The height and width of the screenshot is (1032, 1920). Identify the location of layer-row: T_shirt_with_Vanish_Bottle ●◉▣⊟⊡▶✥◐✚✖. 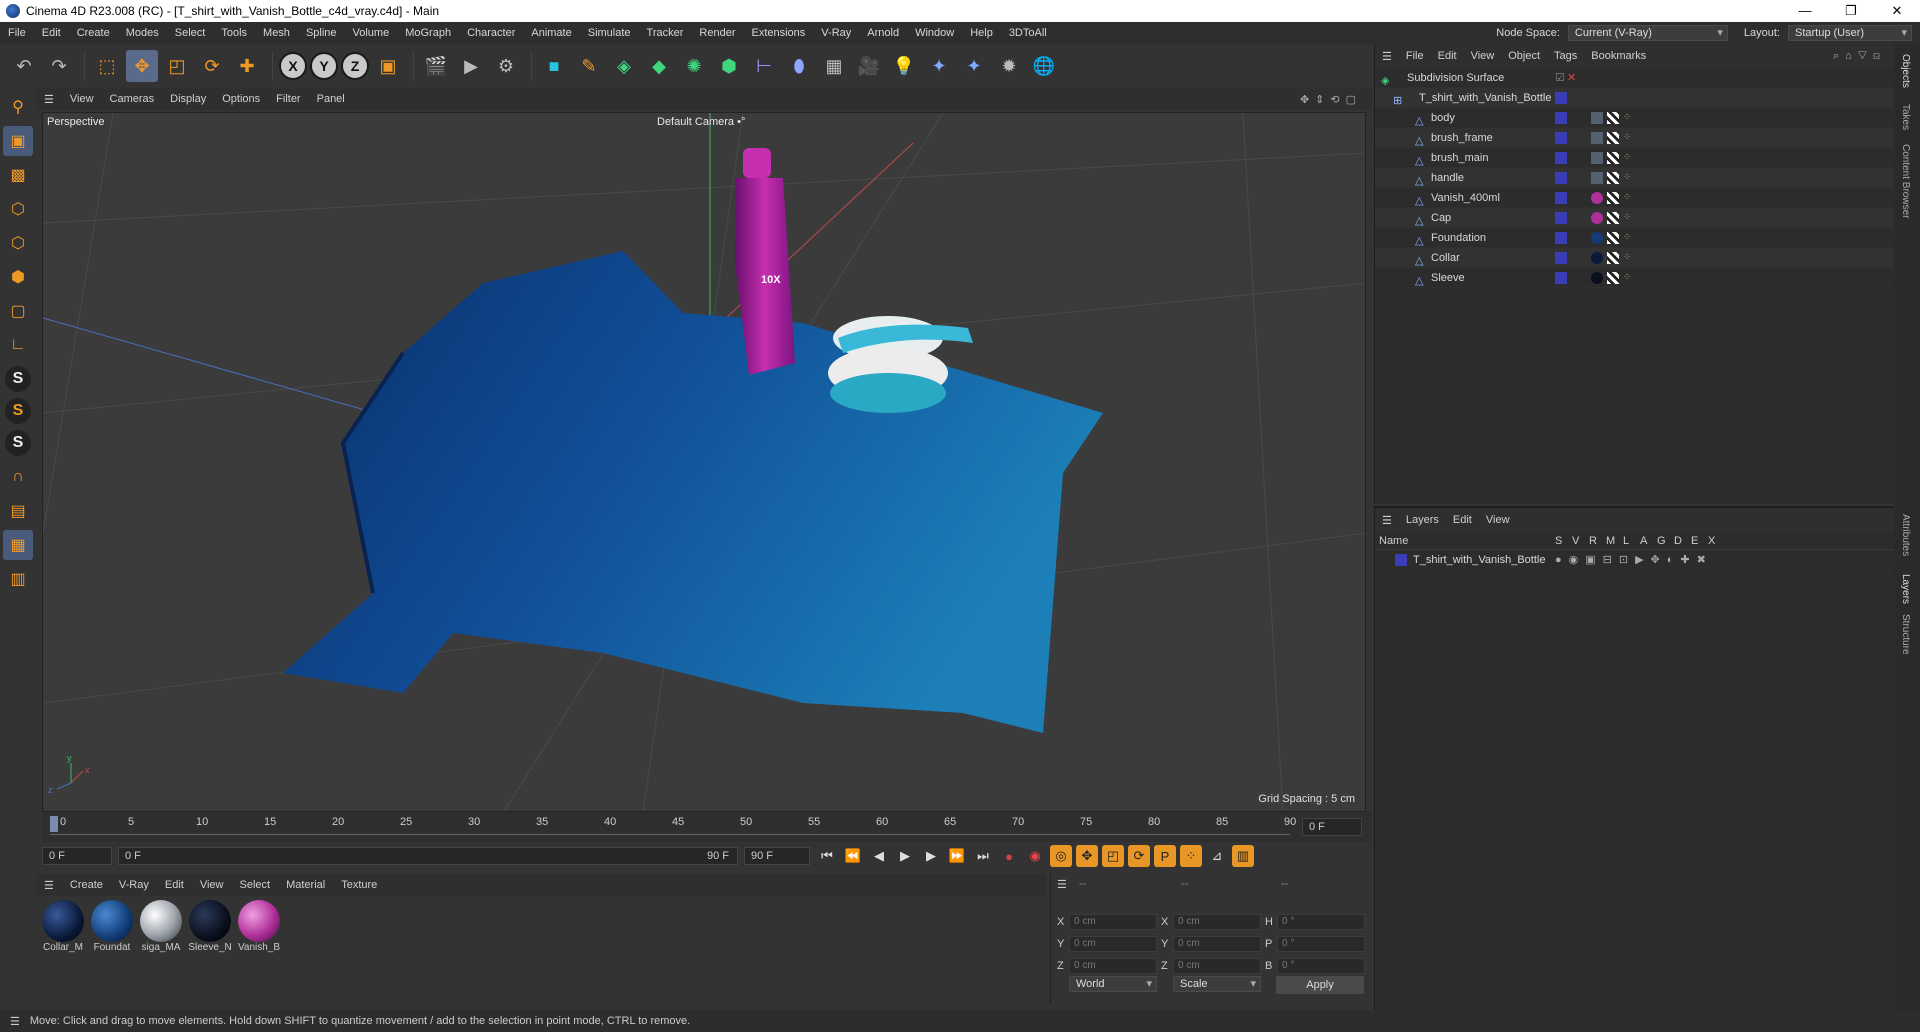
(1634, 560).